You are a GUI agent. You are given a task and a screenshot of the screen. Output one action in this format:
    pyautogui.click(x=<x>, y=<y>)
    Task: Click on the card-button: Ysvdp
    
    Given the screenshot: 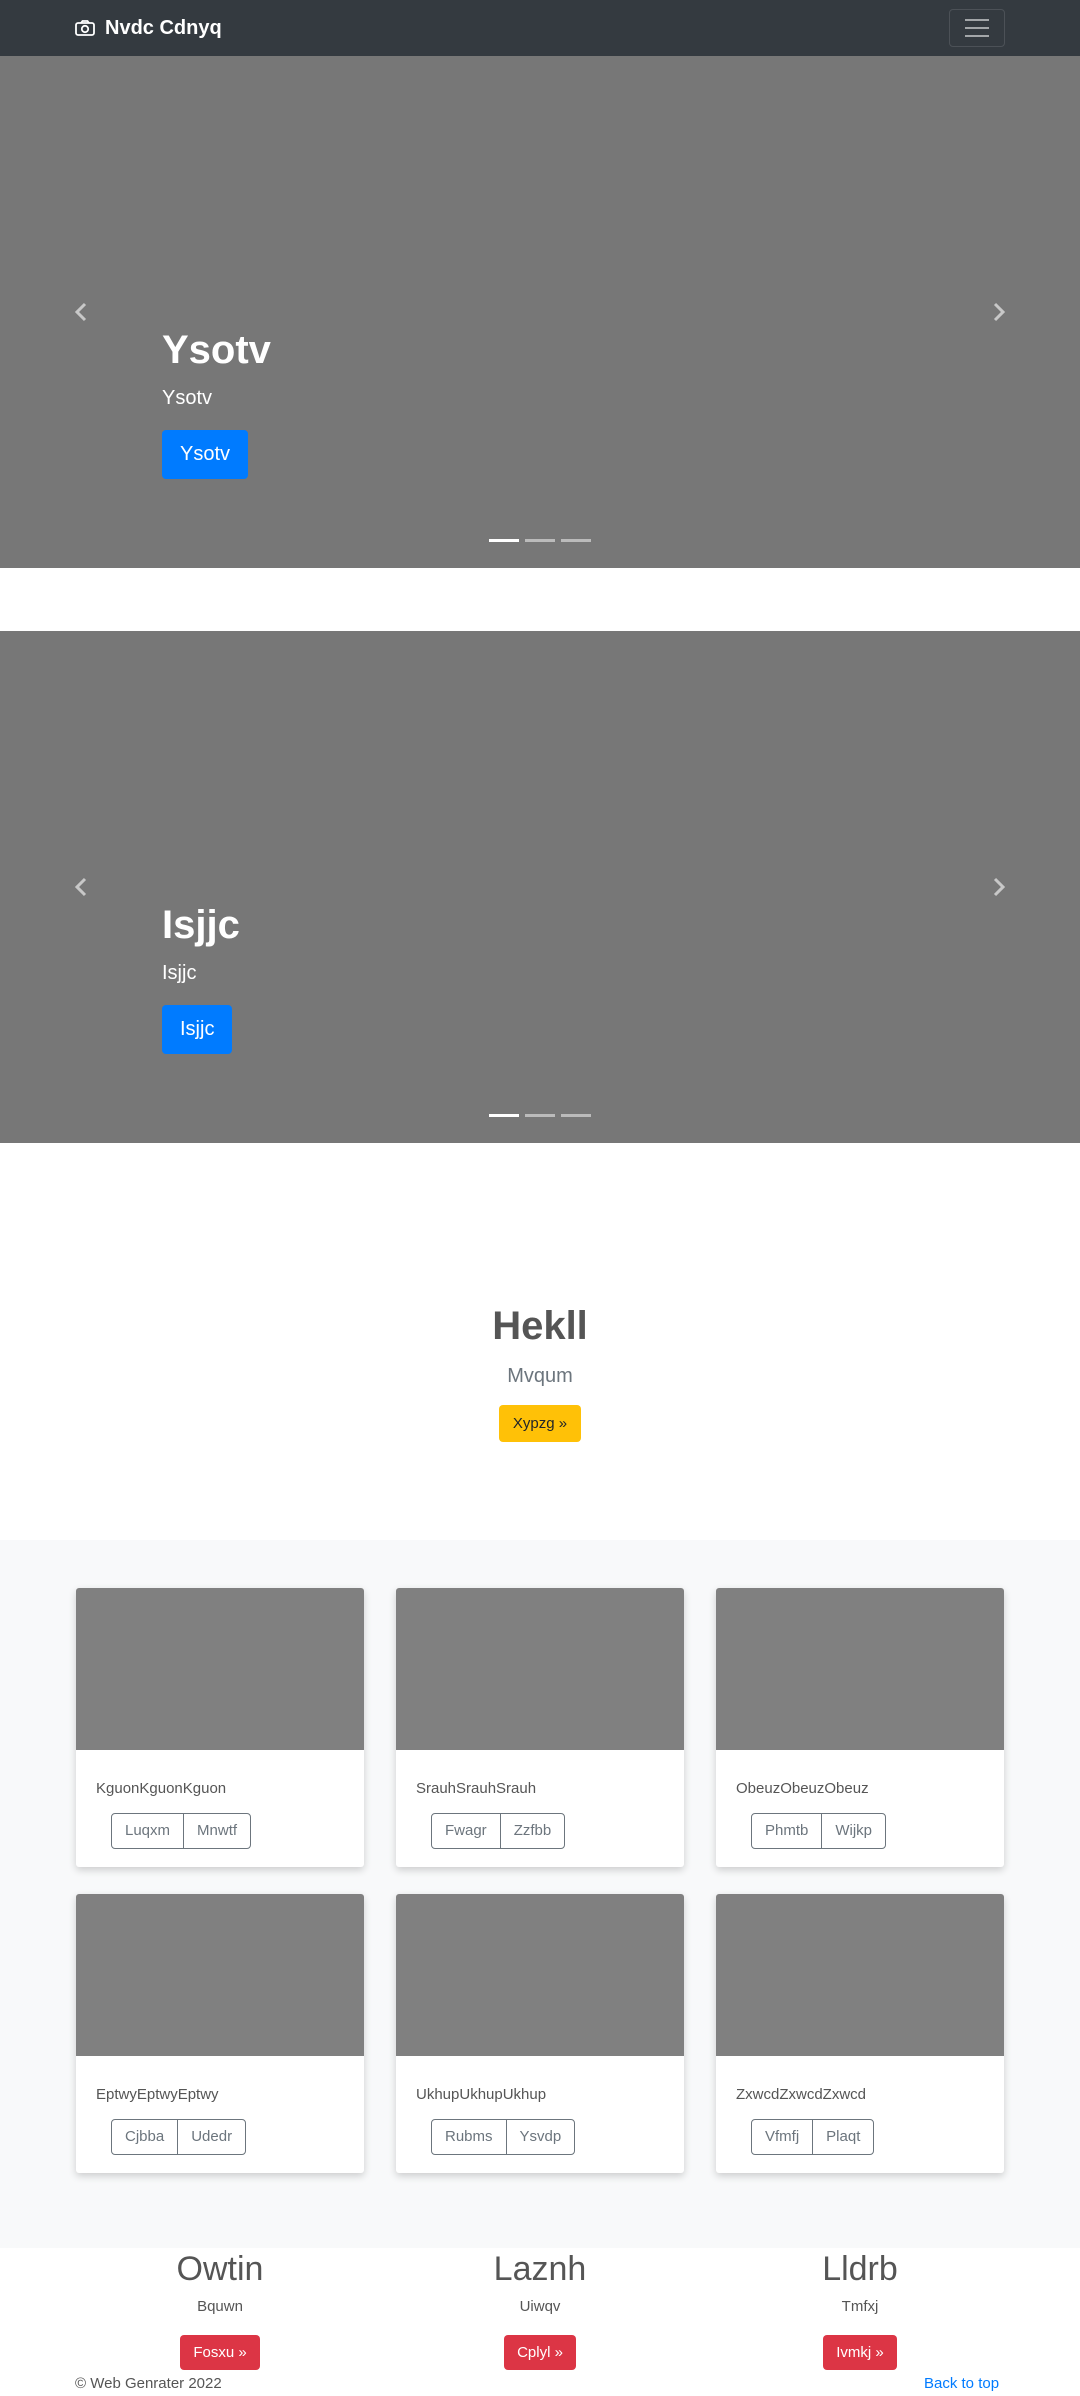 What is the action you would take?
    pyautogui.click(x=540, y=2137)
    